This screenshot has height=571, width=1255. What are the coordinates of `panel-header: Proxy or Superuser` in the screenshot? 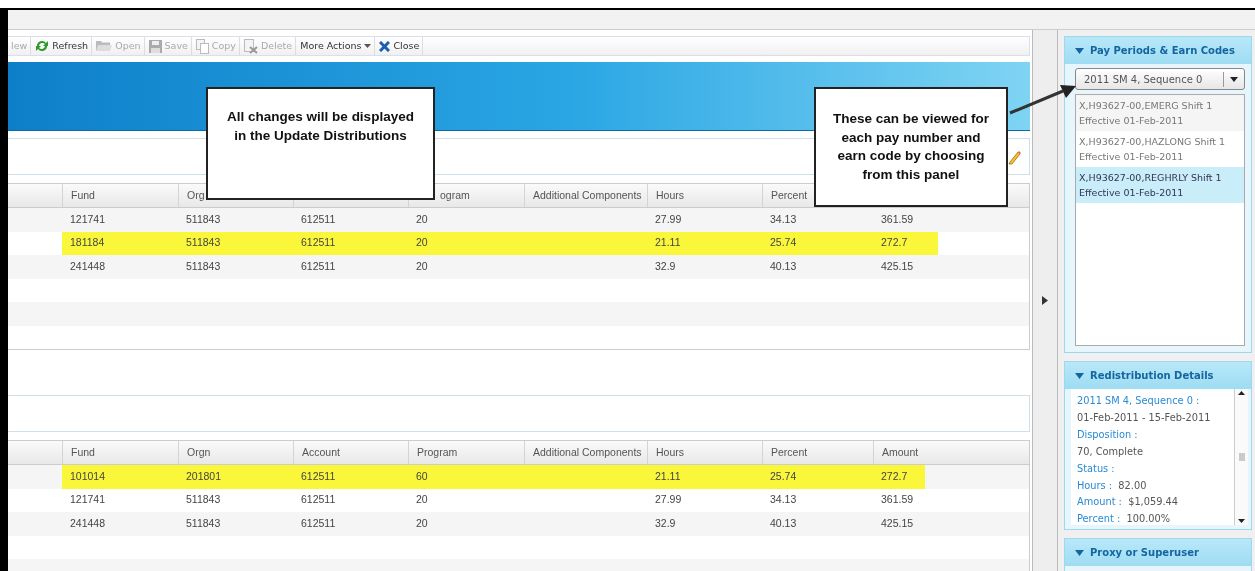 It's located at (1158, 552).